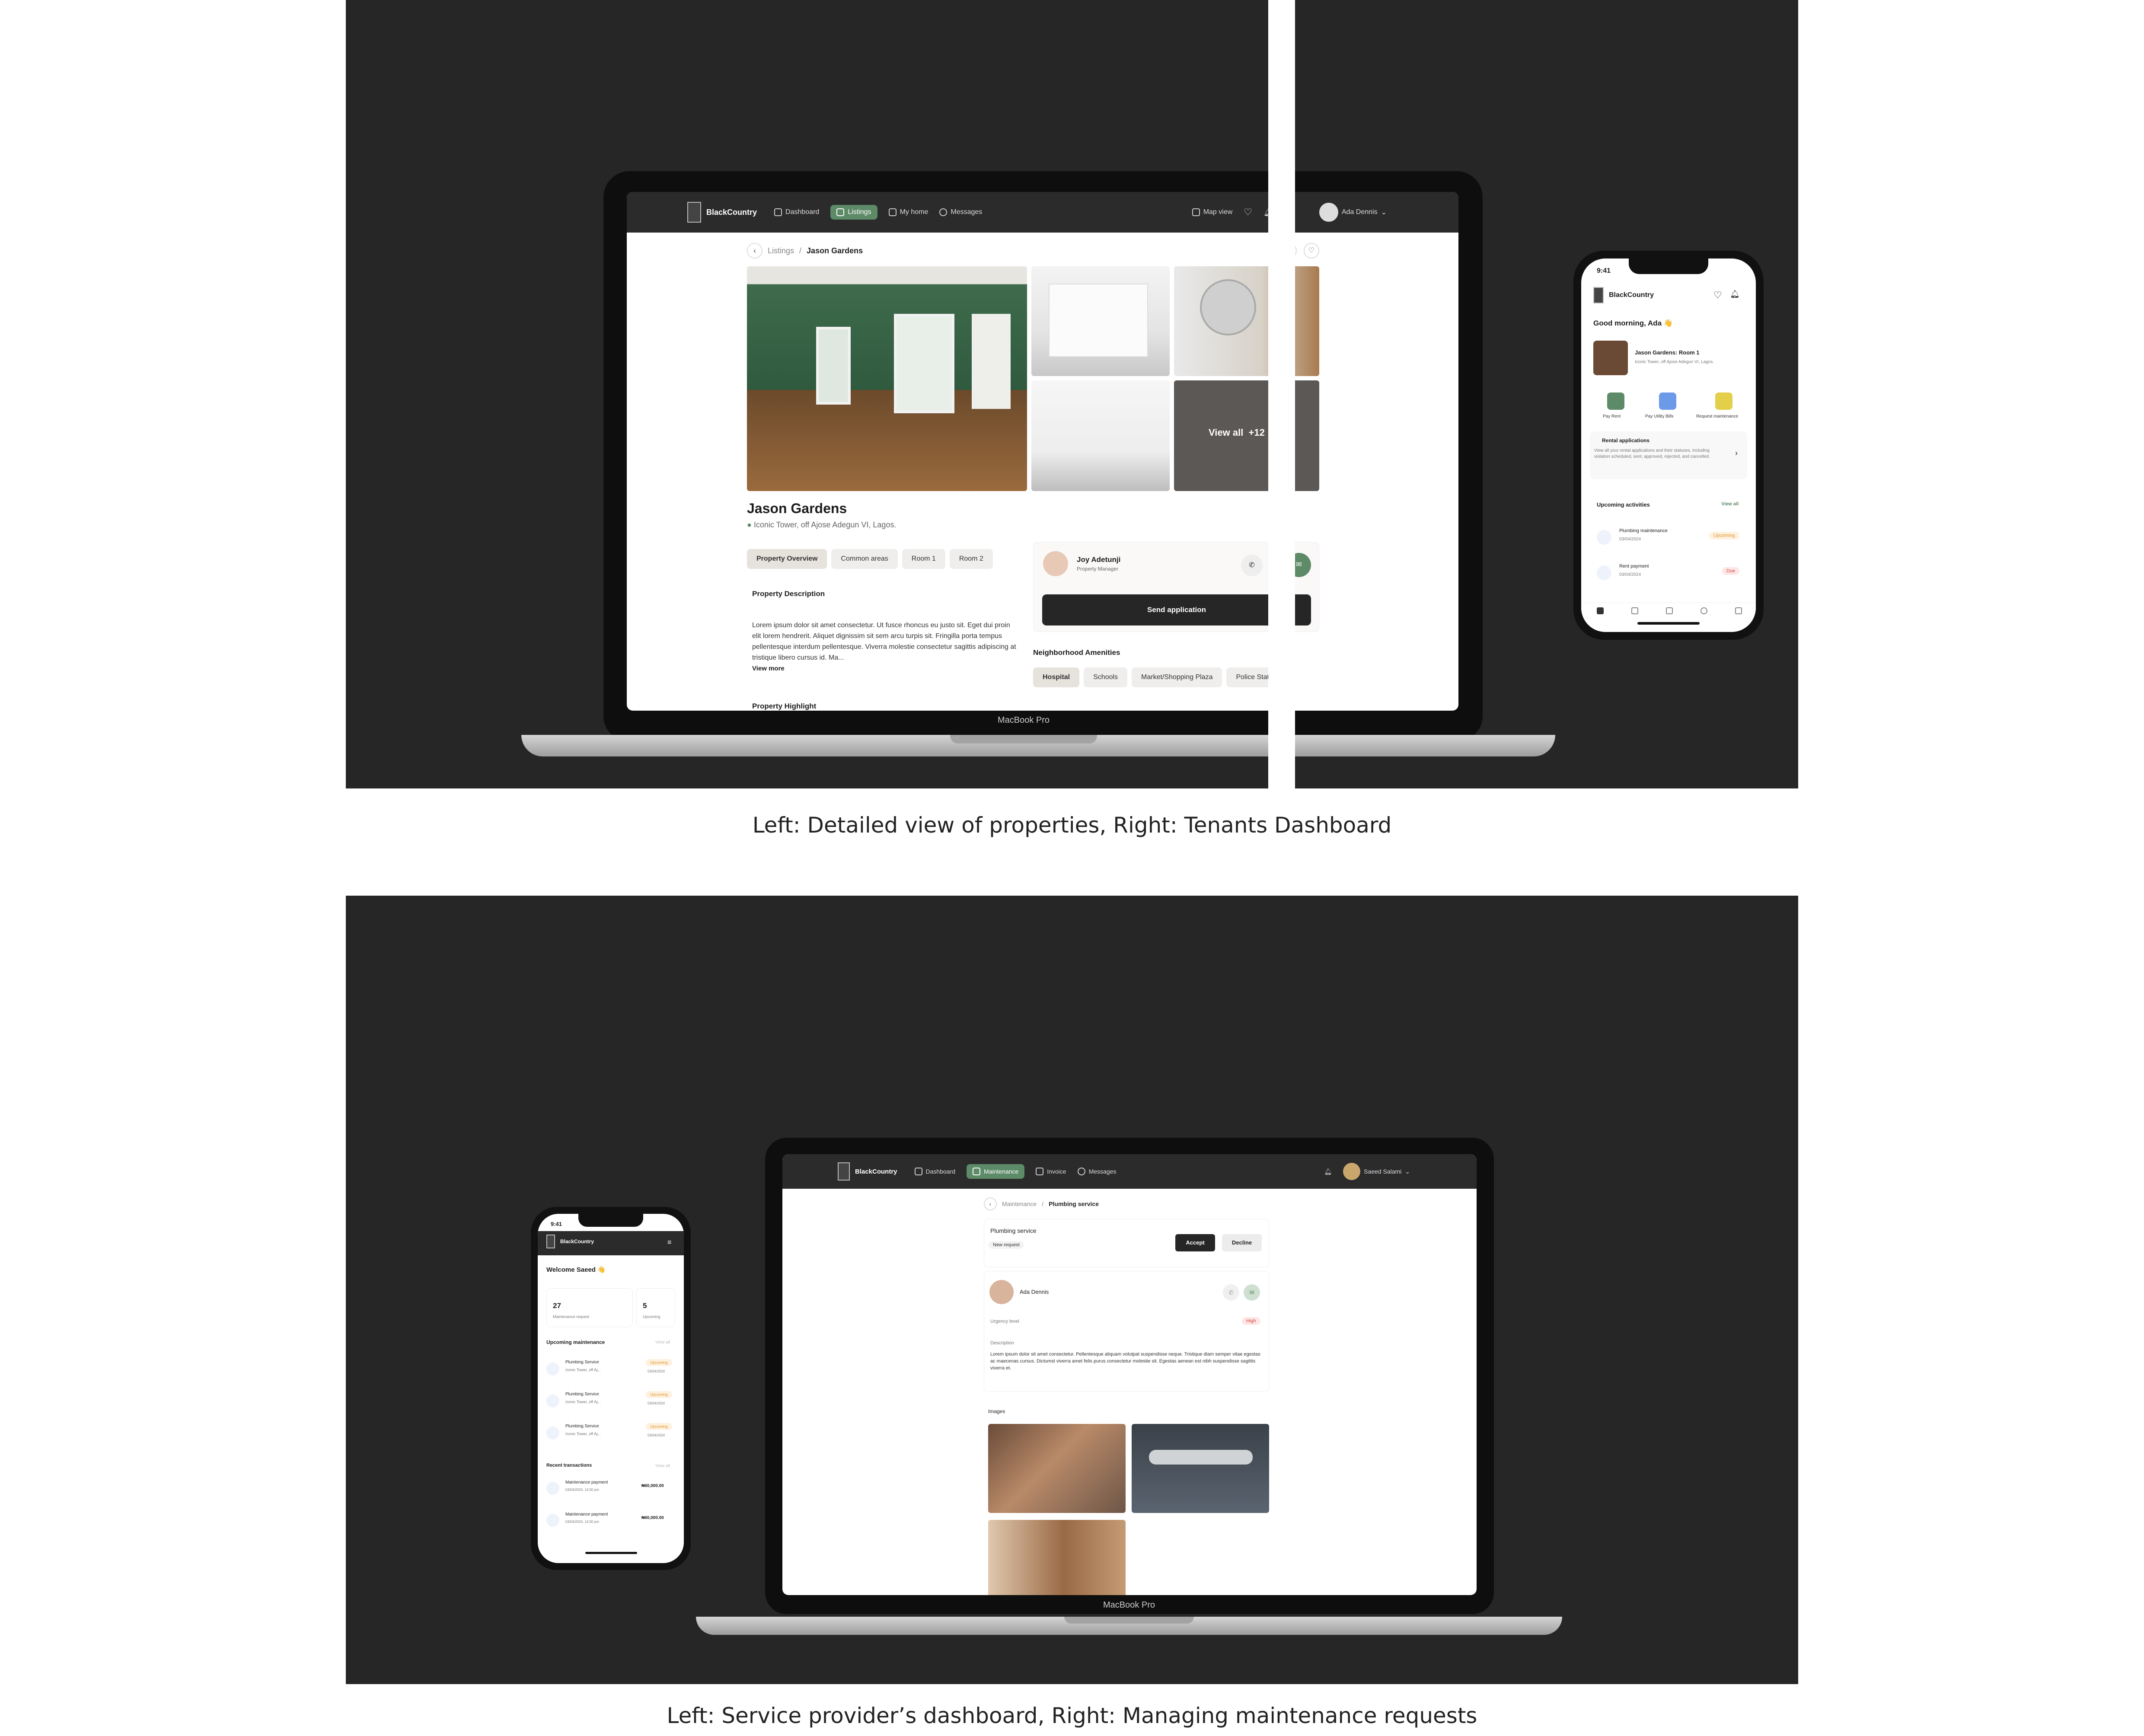  I want to click on chat-icon: ✉, so click(1252, 1292).